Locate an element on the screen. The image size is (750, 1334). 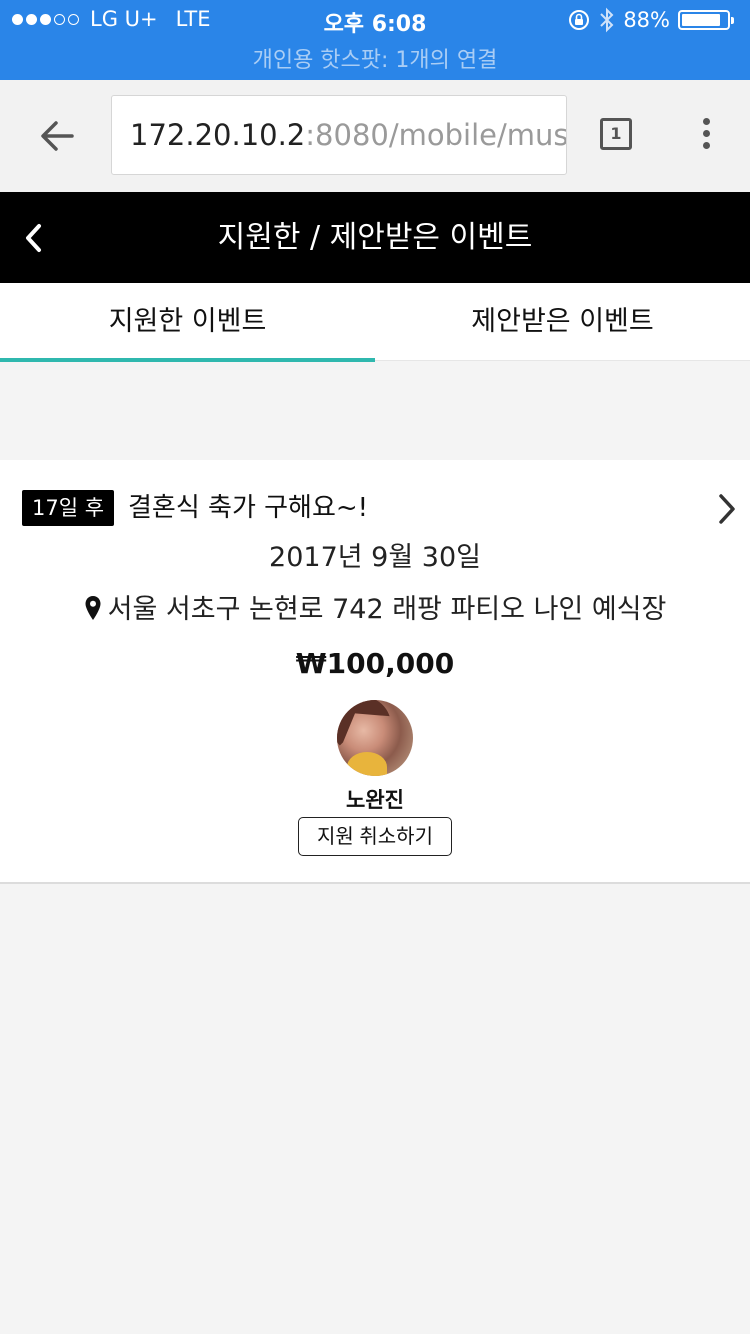
page-back-chevron-icon is located at coordinates (35, 238).